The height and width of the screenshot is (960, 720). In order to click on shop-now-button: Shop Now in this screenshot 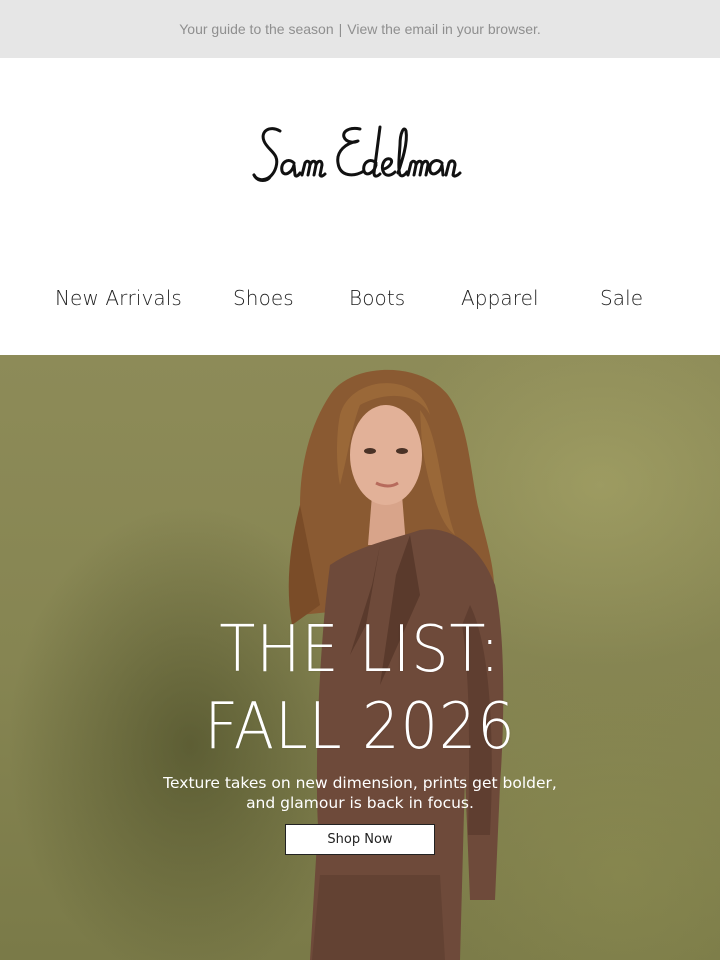, I will do `click(360, 839)`.